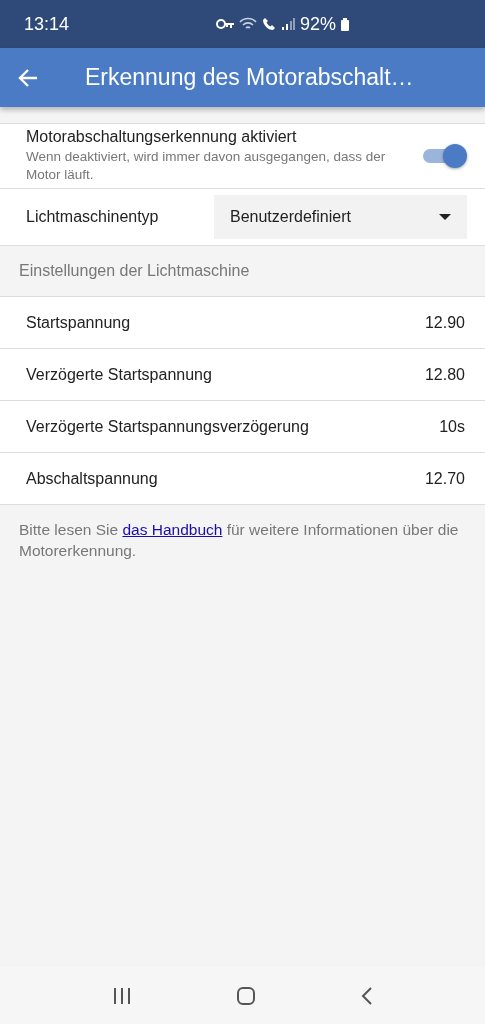 The width and height of the screenshot is (485, 1024). I want to click on home-icon, so click(246, 995).